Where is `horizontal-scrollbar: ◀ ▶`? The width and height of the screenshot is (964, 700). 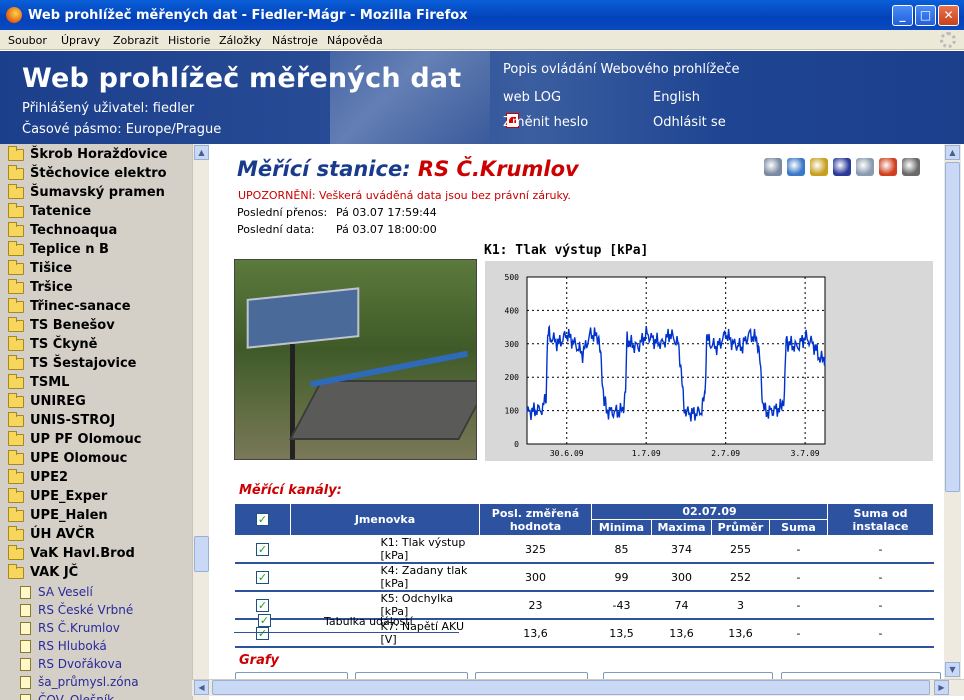 horizontal-scrollbar: ◀ ▶ is located at coordinates (578, 687).